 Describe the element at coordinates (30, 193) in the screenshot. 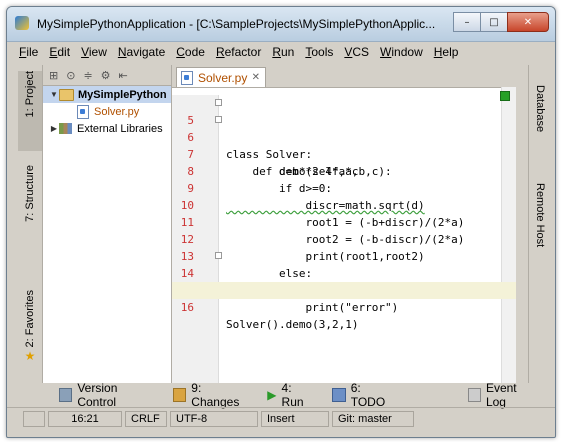

I see `tab-structure-label: 7: Structure` at that location.